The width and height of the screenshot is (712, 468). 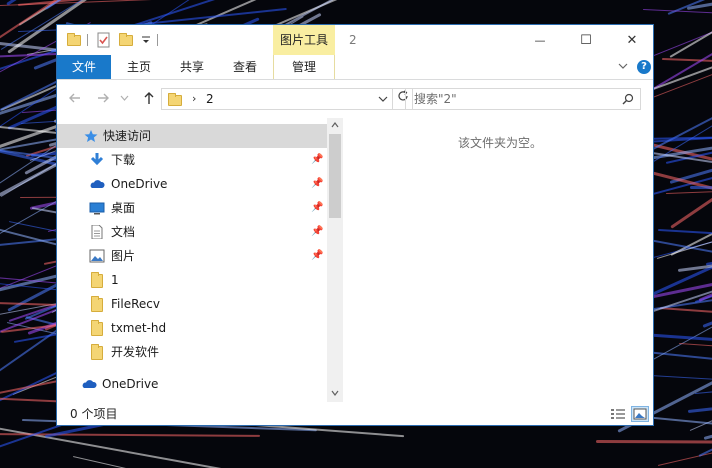 I want to click on scroll-down-button, so click(x=335, y=394).